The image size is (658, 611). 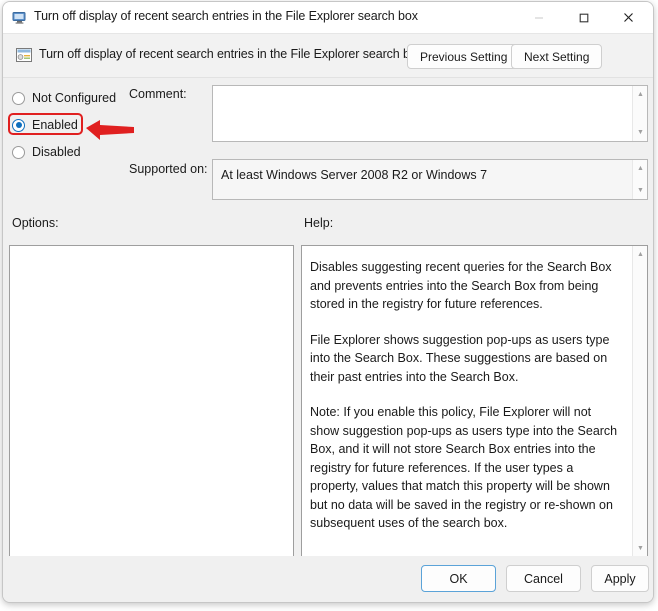 What do you see at coordinates (430, 113) in the screenshot?
I see `comment-input: ▲ ▼` at bounding box center [430, 113].